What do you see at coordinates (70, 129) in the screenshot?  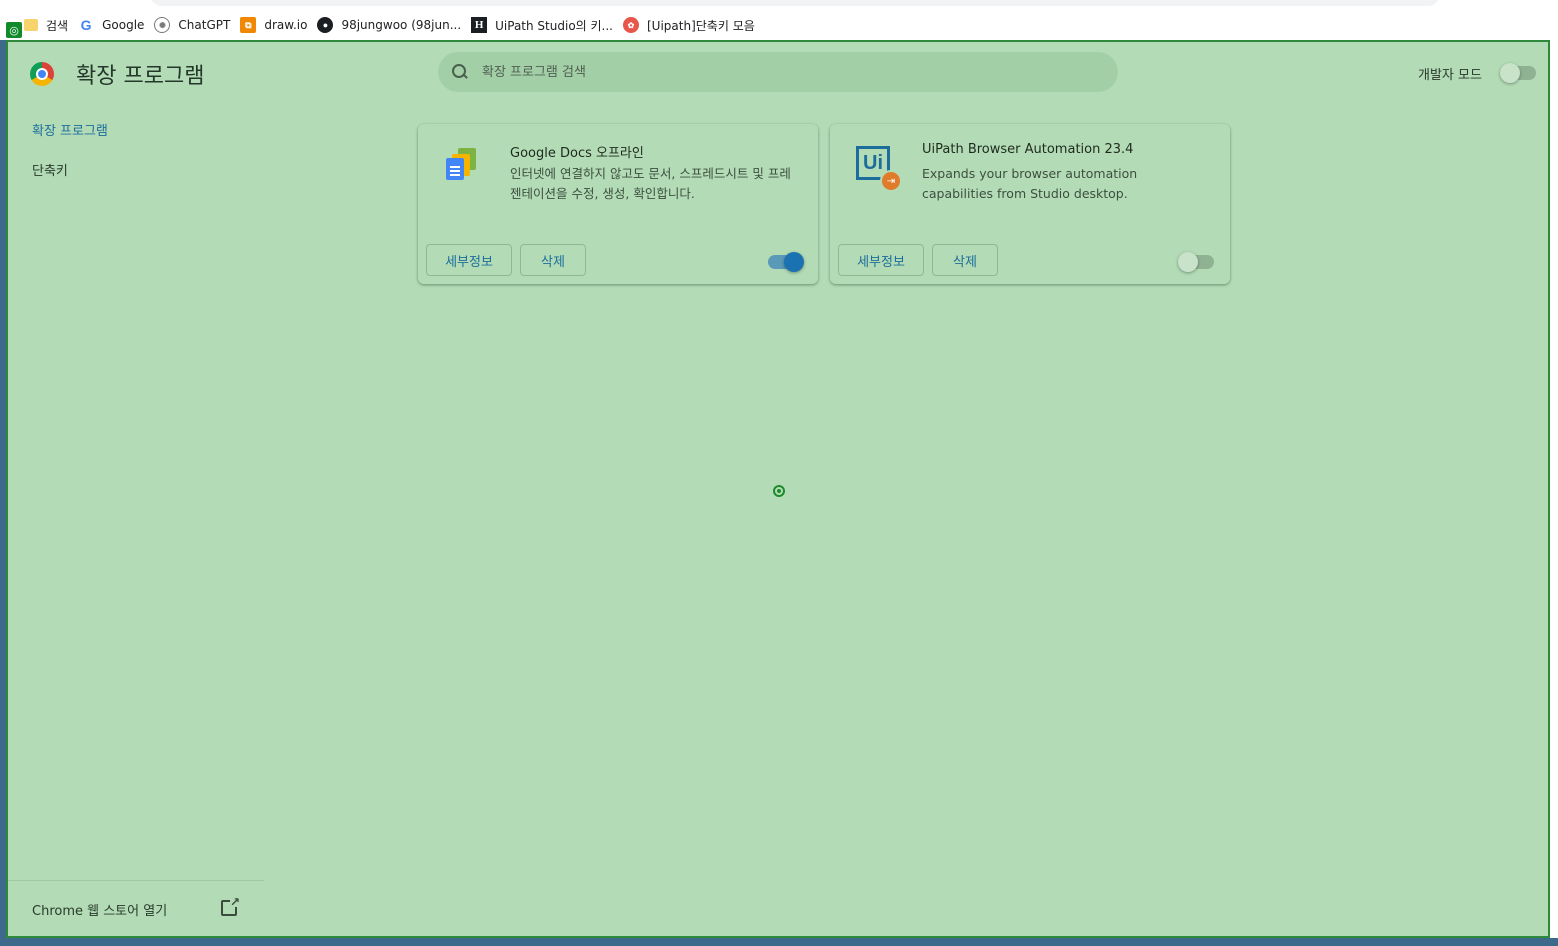 I see `sidebar-item-extensions: 확장 프로그램` at bounding box center [70, 129].